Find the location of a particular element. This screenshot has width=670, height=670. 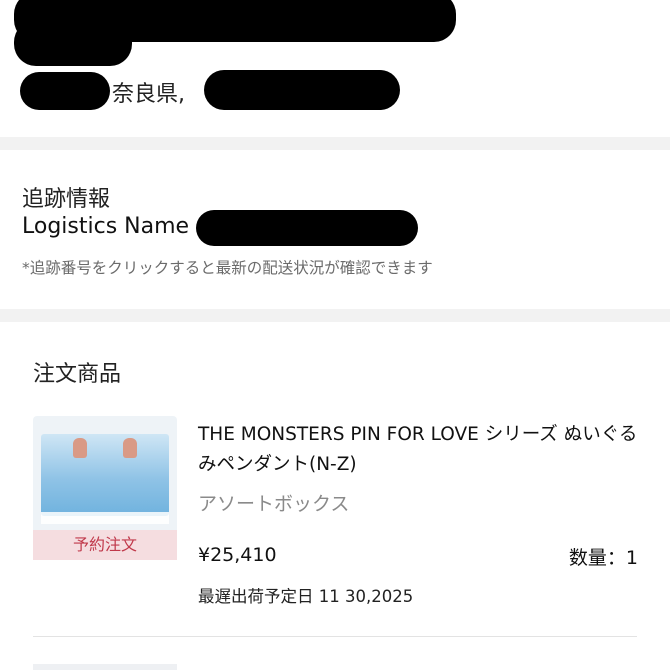

next-item-thumbnail is located at coordinates (105, 667).